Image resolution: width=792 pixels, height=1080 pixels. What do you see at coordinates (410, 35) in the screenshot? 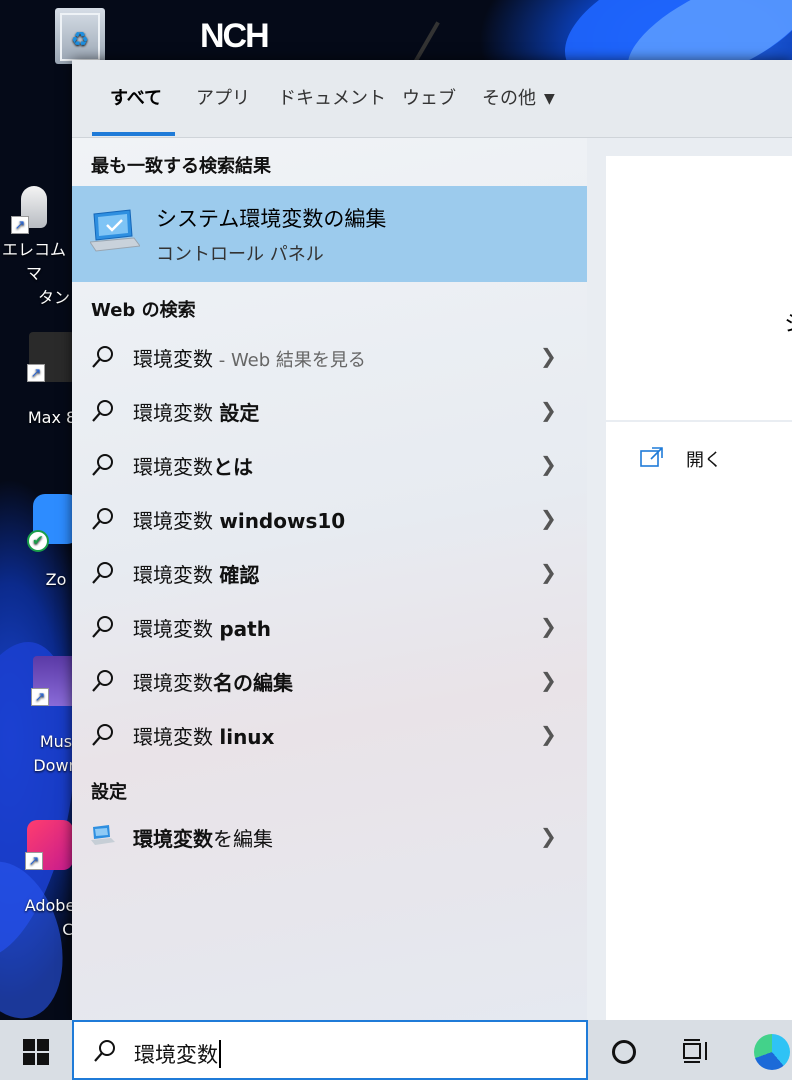
I see `cable-icon` at bounding box center [410, 35].